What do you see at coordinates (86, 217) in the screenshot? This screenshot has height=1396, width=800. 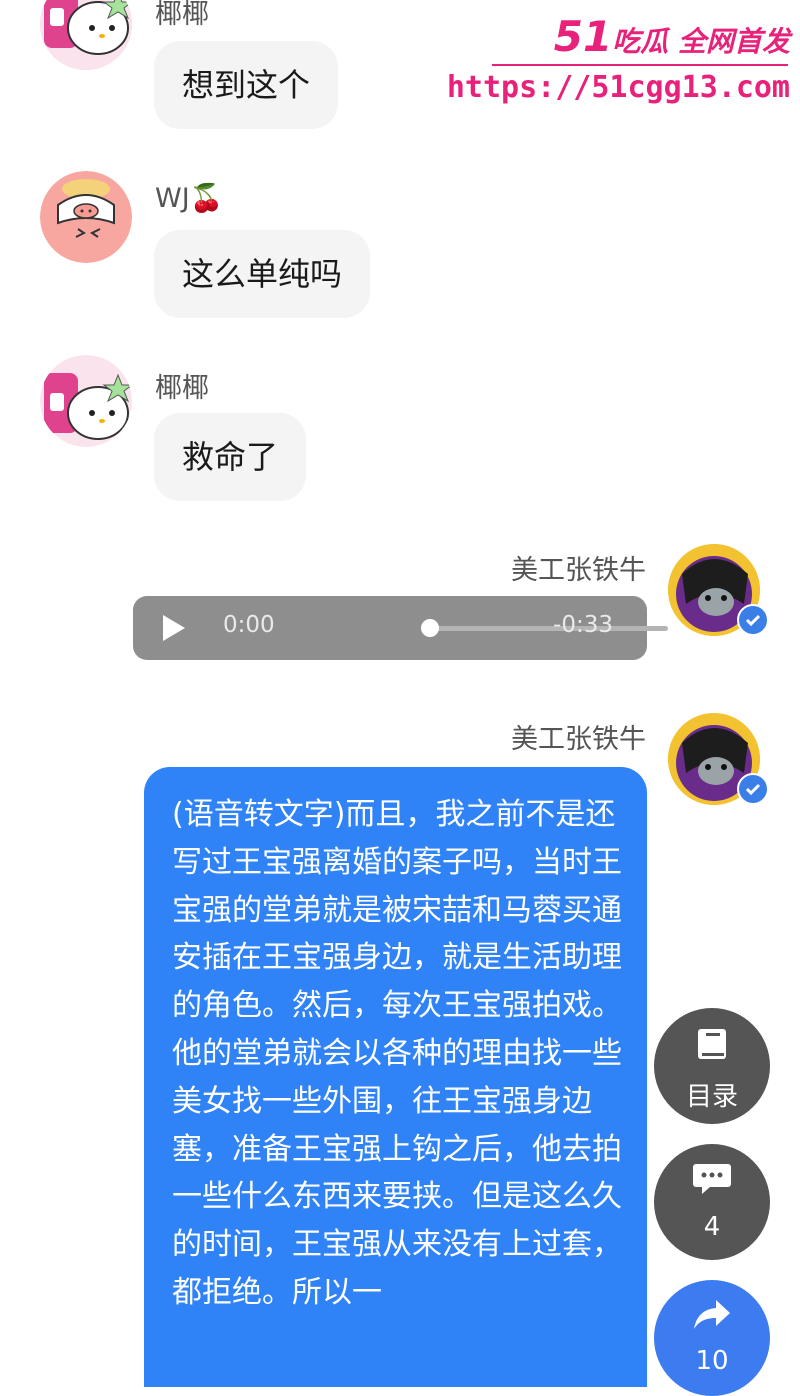 I see `avatar-wj` at bounding box center [86, 217].